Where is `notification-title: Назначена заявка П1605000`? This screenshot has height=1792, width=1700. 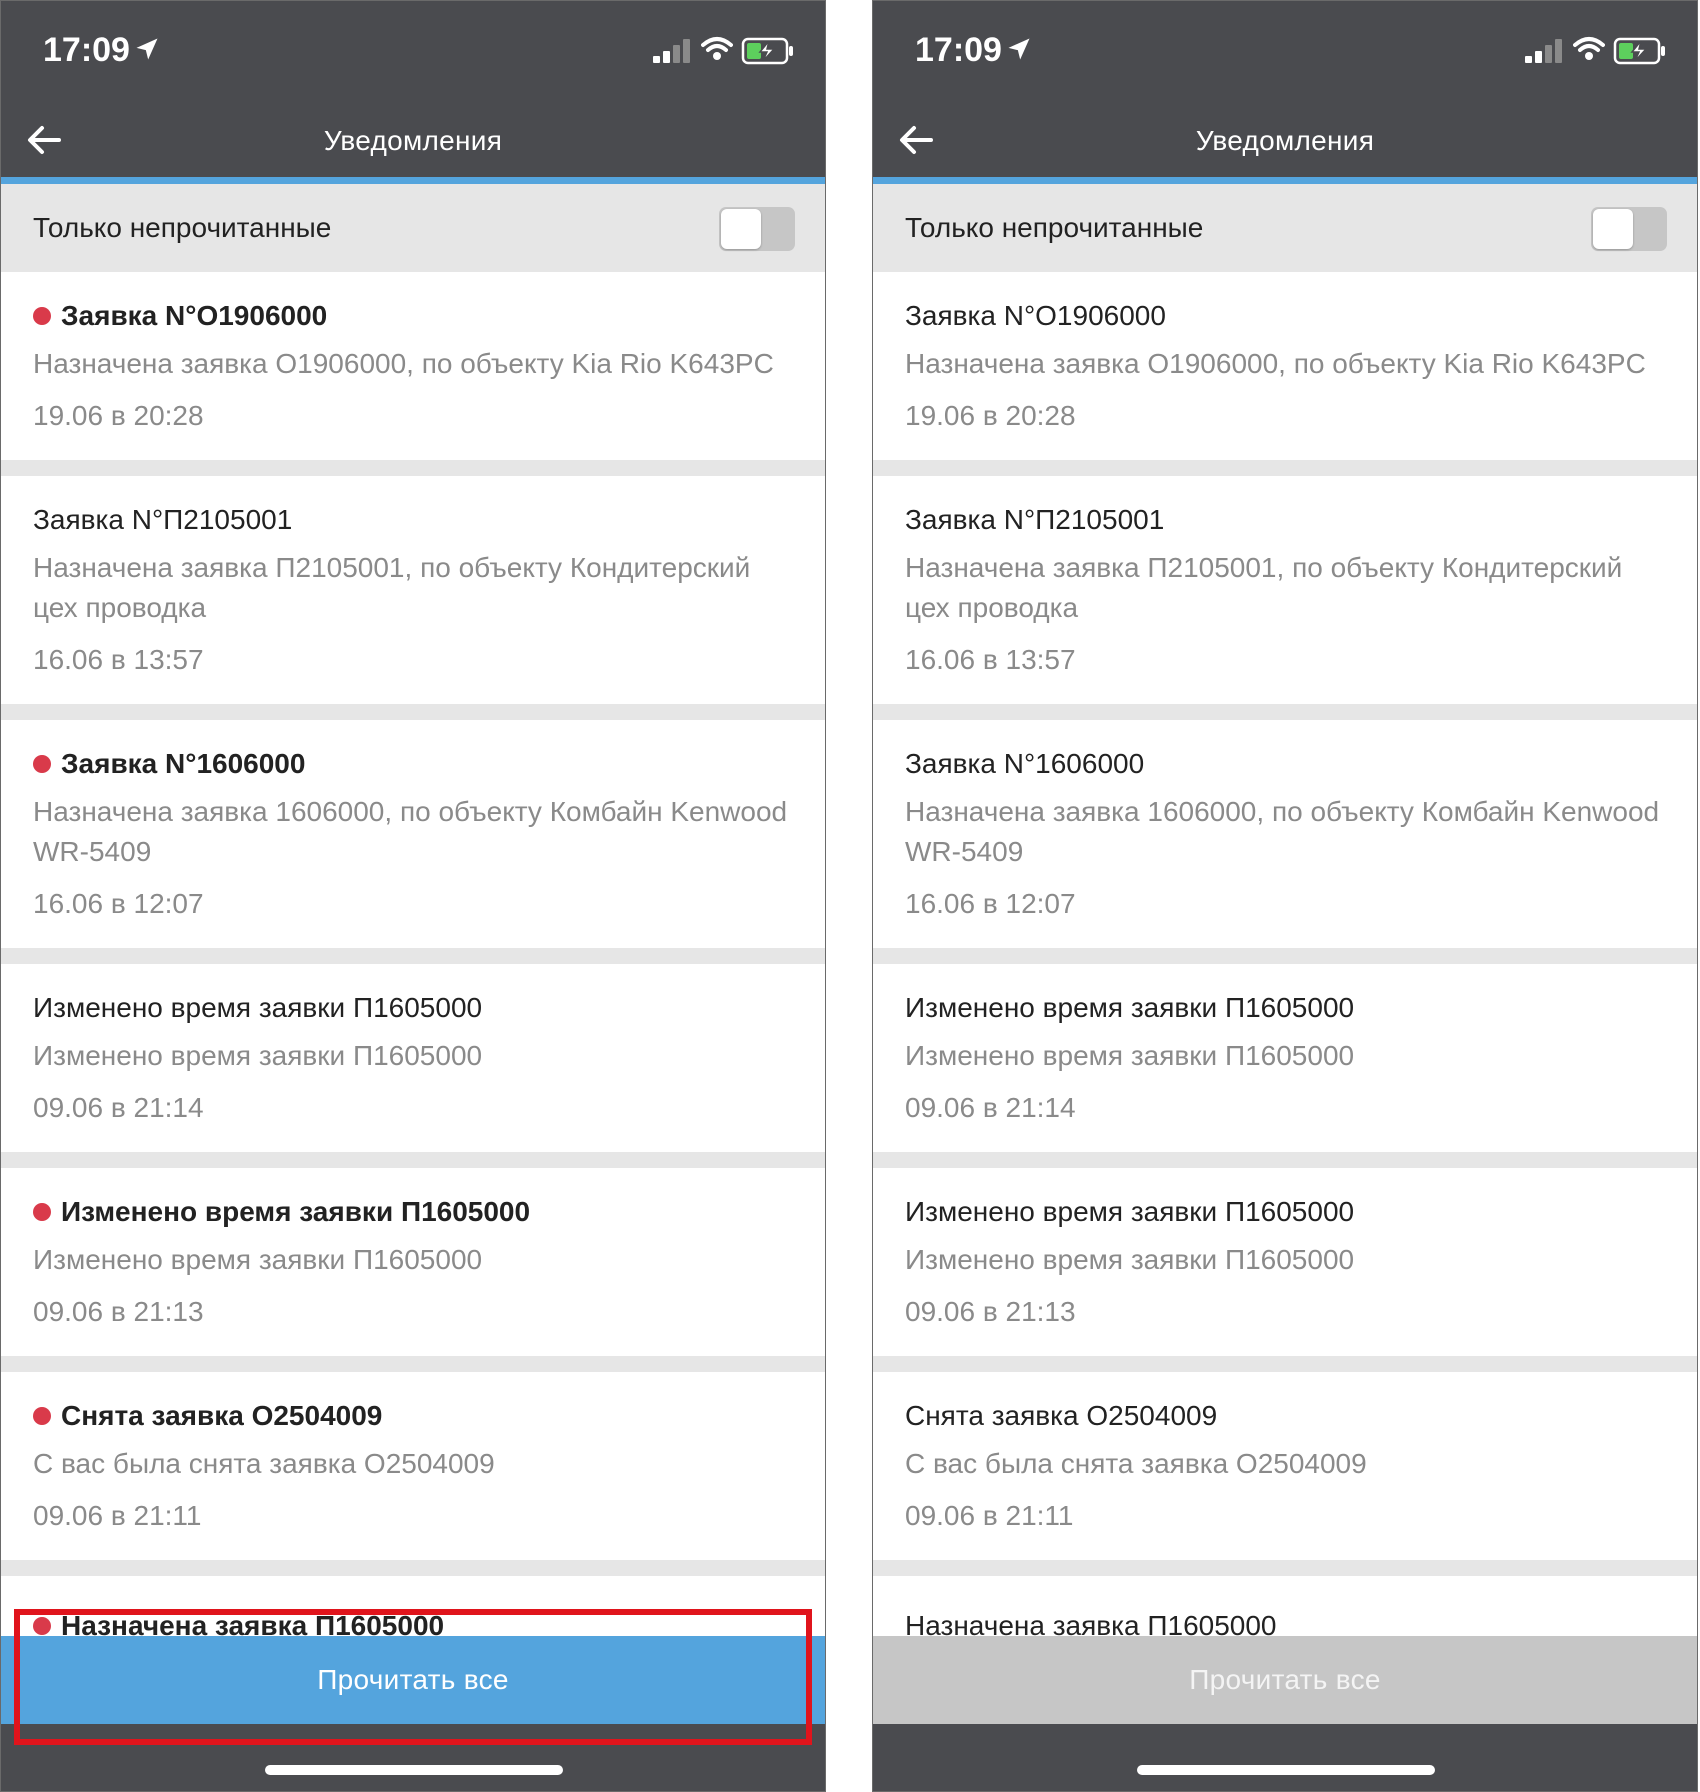 notification-title: Назначена заявка П1605000 is located at coordinates (1285, 1620).